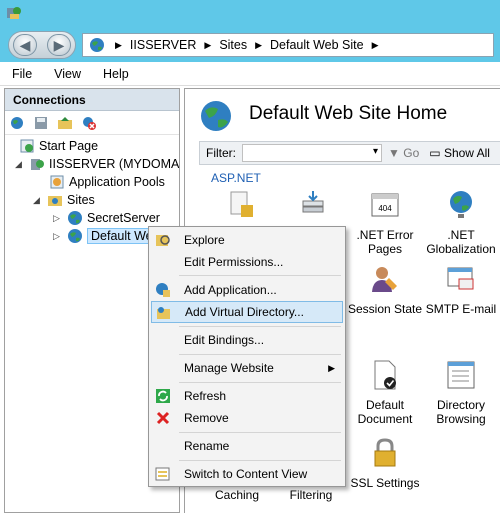  What do you see at coordinates (466, 153) in the screenshot?
I see `show-all-label: Show All` at bounding box center [466, 153].